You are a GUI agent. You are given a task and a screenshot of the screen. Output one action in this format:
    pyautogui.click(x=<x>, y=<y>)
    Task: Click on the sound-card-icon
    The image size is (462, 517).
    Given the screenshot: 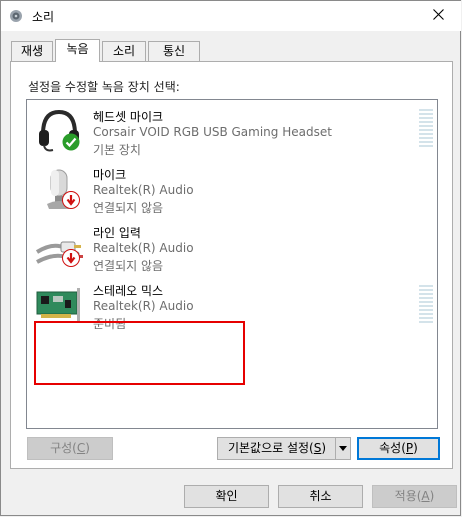 What is the action you would take?
    pyautogui.click(x=59, y=304)
    